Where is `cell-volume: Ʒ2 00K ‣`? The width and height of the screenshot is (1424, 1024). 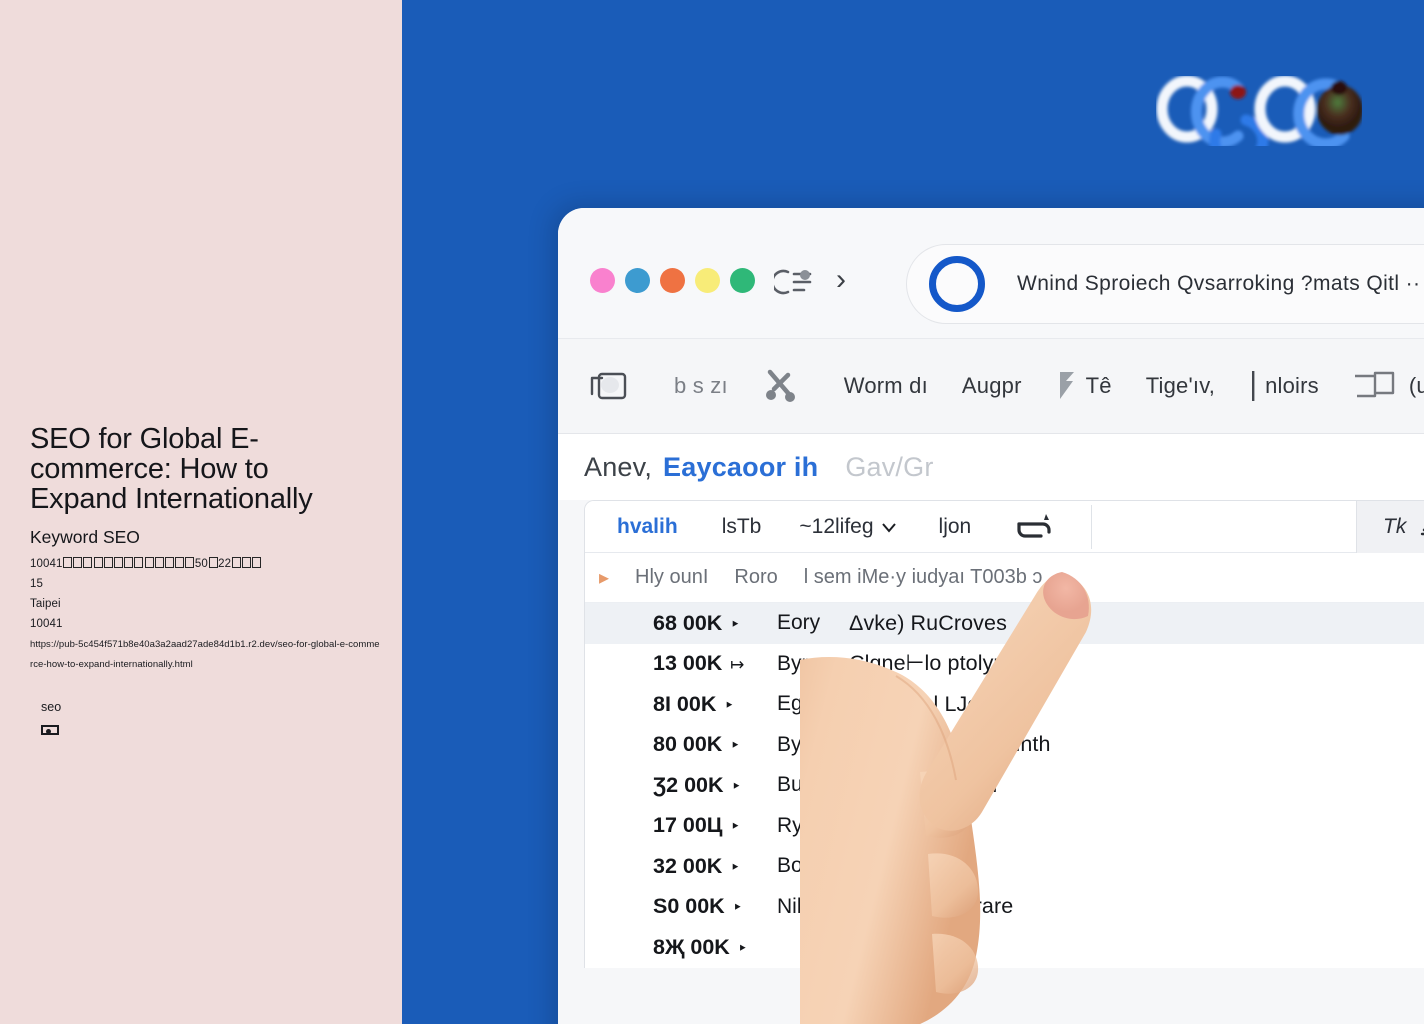
cell-volume: Ʒ2 00K ‣ is located at coordinates (697, 784).